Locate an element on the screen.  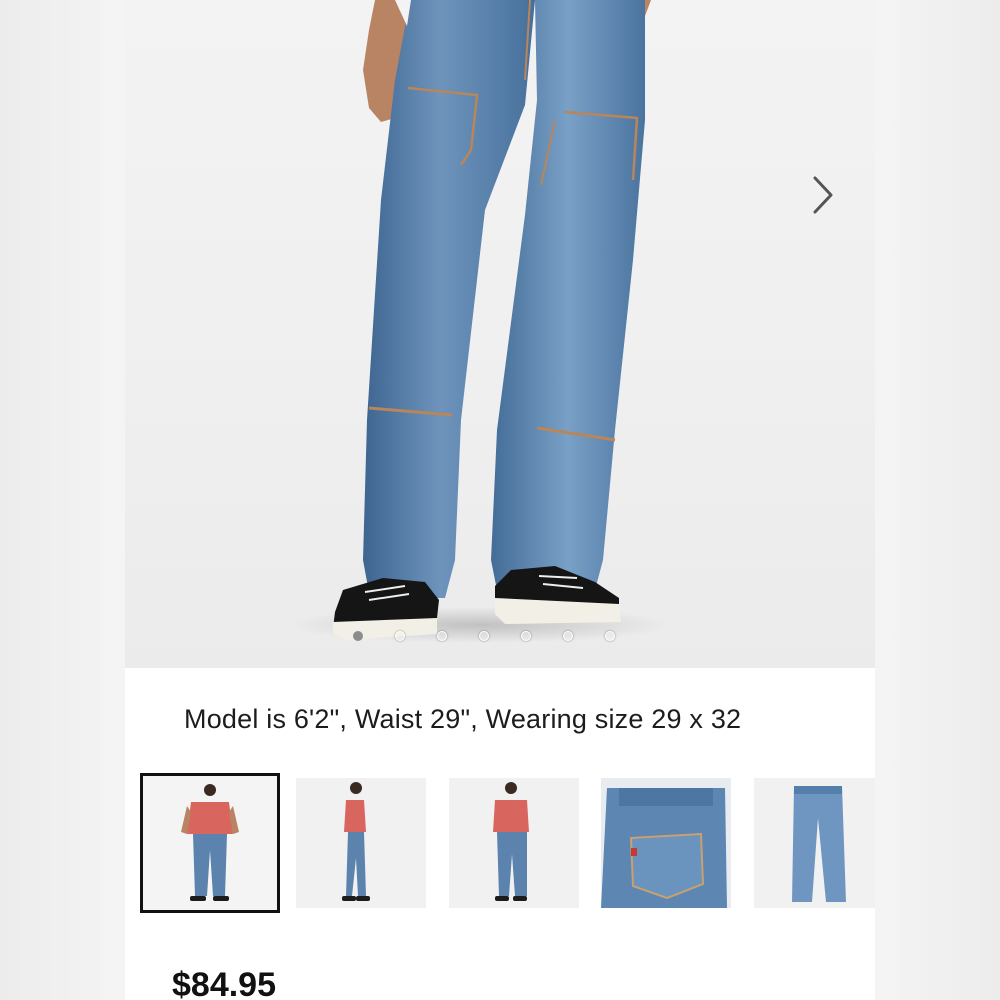
price-text: $84.95 is located at coordinates (224, 983).